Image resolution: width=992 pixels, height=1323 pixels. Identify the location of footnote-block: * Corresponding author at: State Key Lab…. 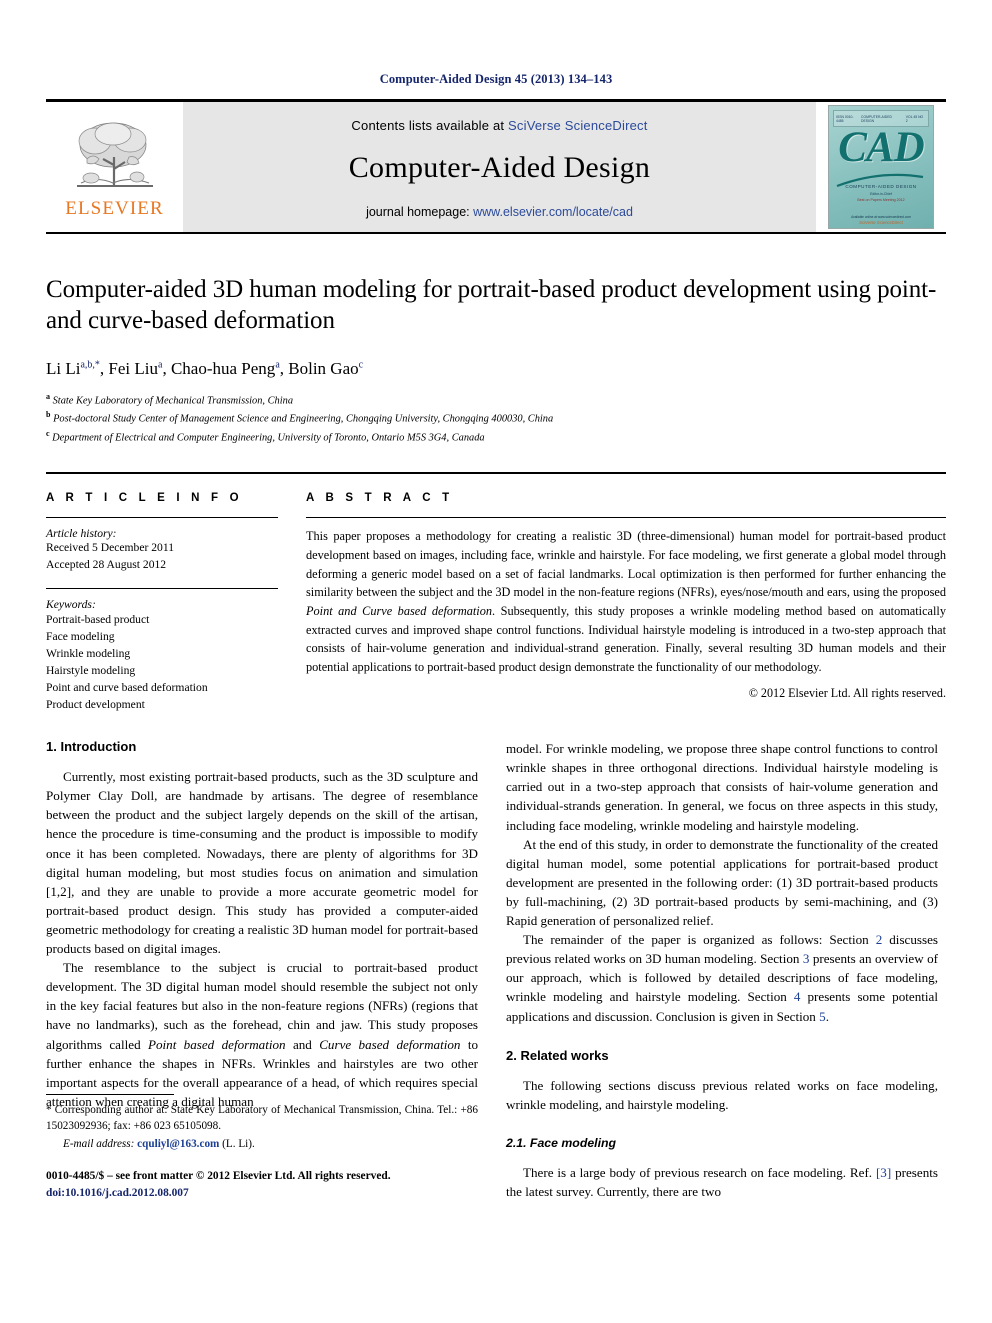
(262, 1147).